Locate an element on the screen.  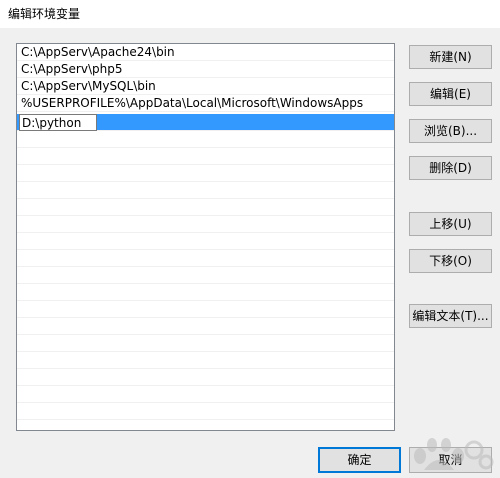
list-item-text: C:\AppServ\MySQL\bin is located at coordinates (88, 86).